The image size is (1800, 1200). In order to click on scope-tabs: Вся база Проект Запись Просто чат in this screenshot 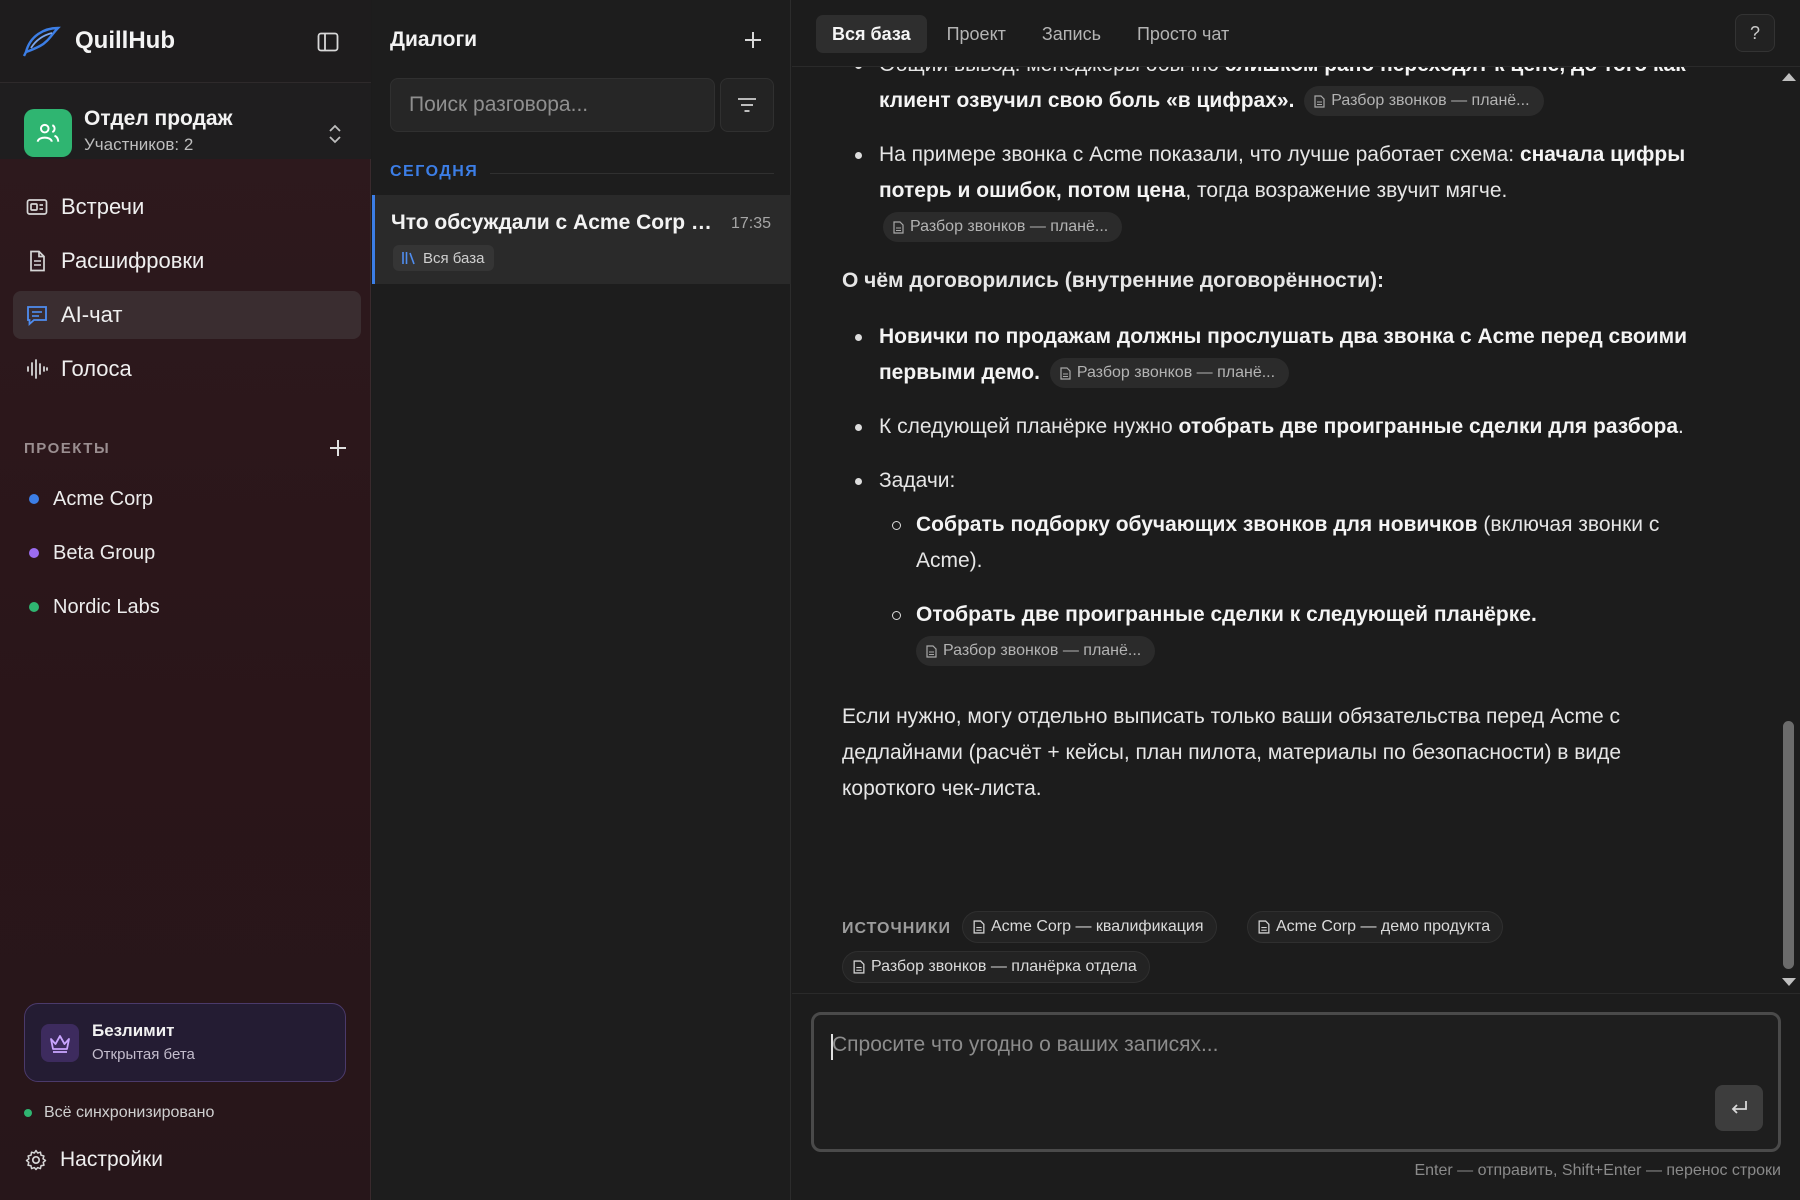, I will do `click(1032, 34)`.